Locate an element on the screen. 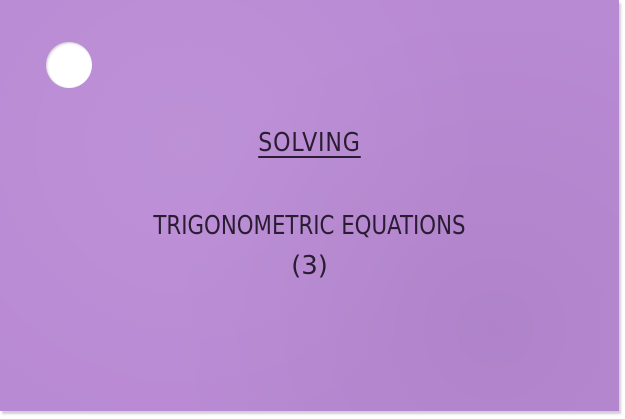  card-title: TRIGONOMETRIC EQUATIONS is located at coordinates (309, 226).